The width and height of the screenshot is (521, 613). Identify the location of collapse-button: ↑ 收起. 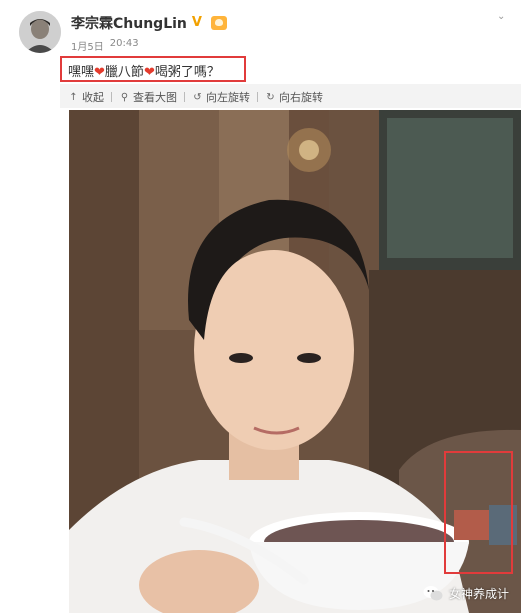
(86, 97).